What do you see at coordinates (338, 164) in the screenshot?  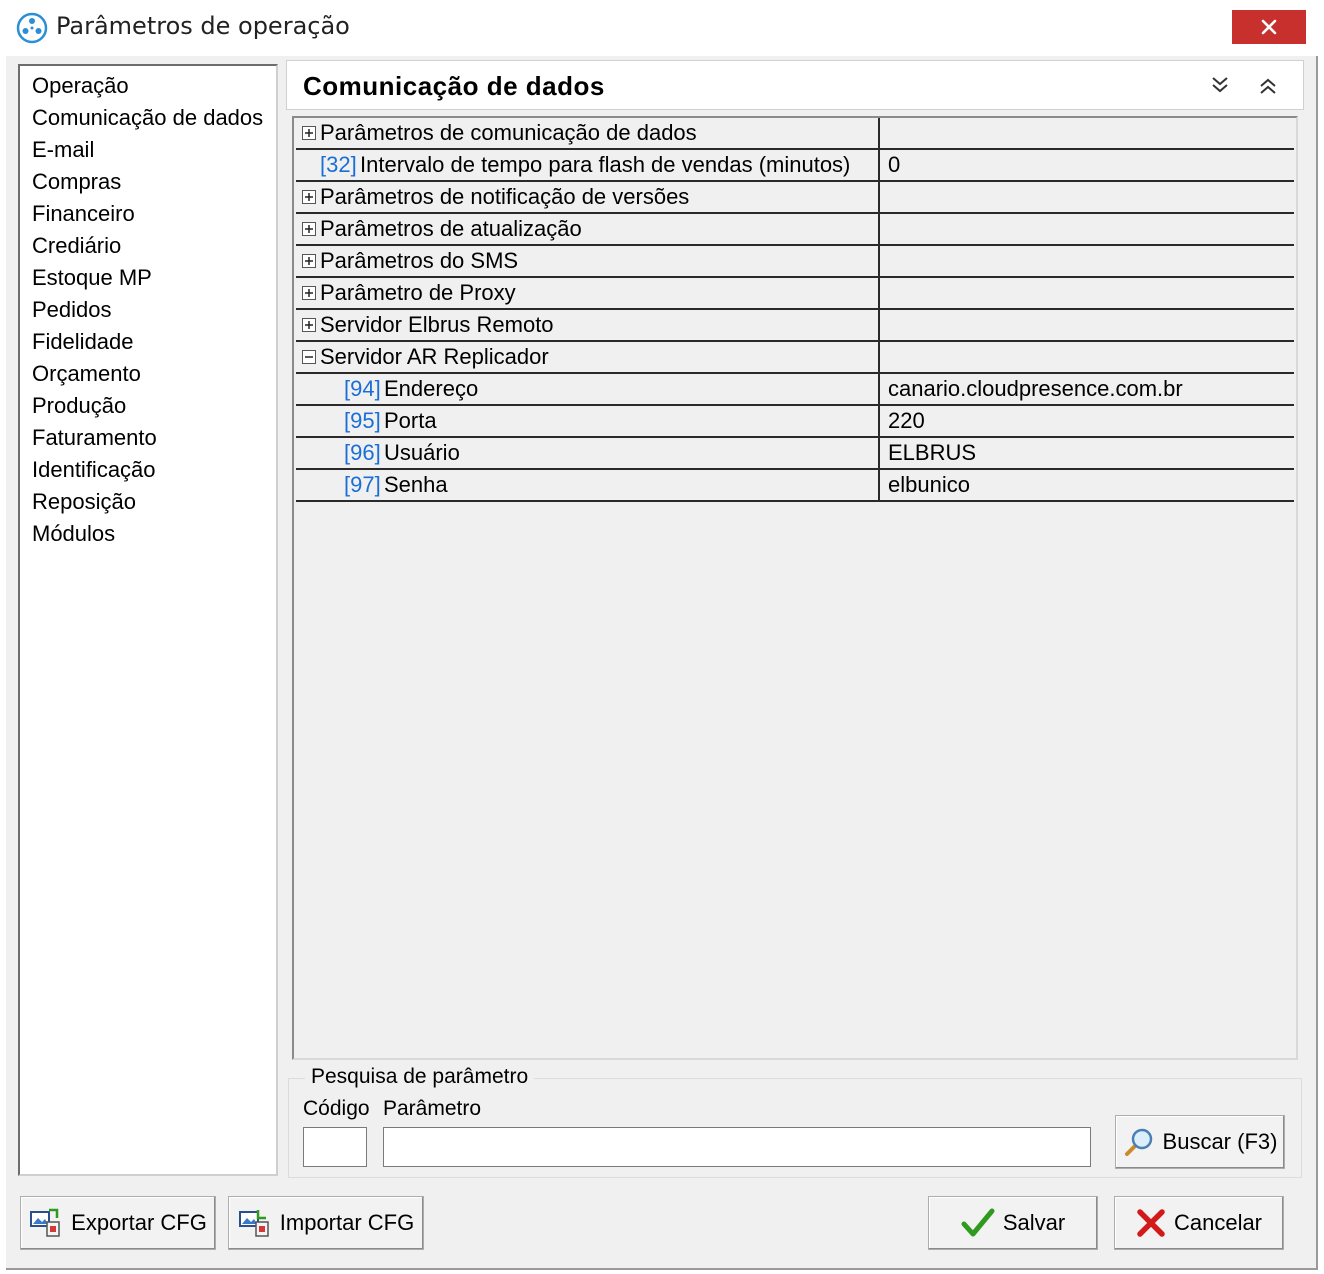 I see `parameter-code: [32]` at bounding box center [338, 164].